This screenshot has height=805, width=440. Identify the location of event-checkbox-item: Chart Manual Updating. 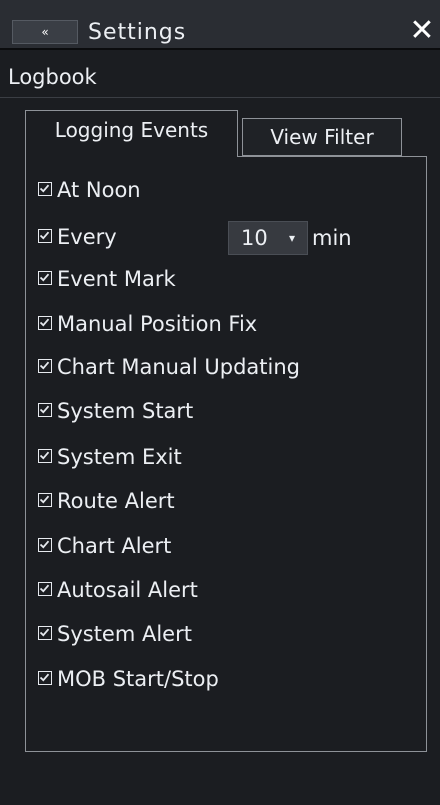
(169, 367).